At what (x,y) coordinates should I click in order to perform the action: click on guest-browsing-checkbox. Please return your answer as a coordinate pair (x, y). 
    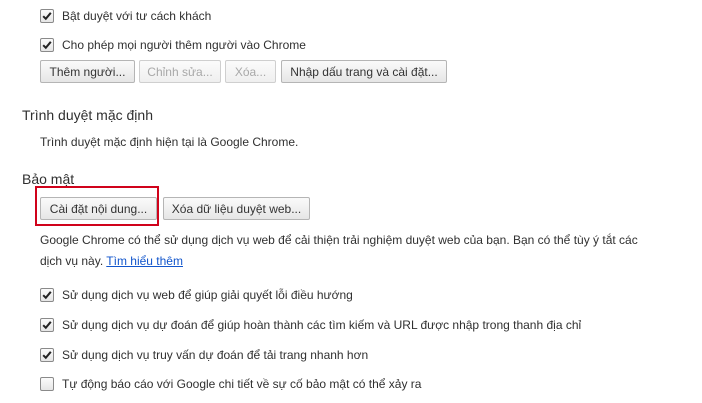
    Looking at the image, I should click on (47, 16).